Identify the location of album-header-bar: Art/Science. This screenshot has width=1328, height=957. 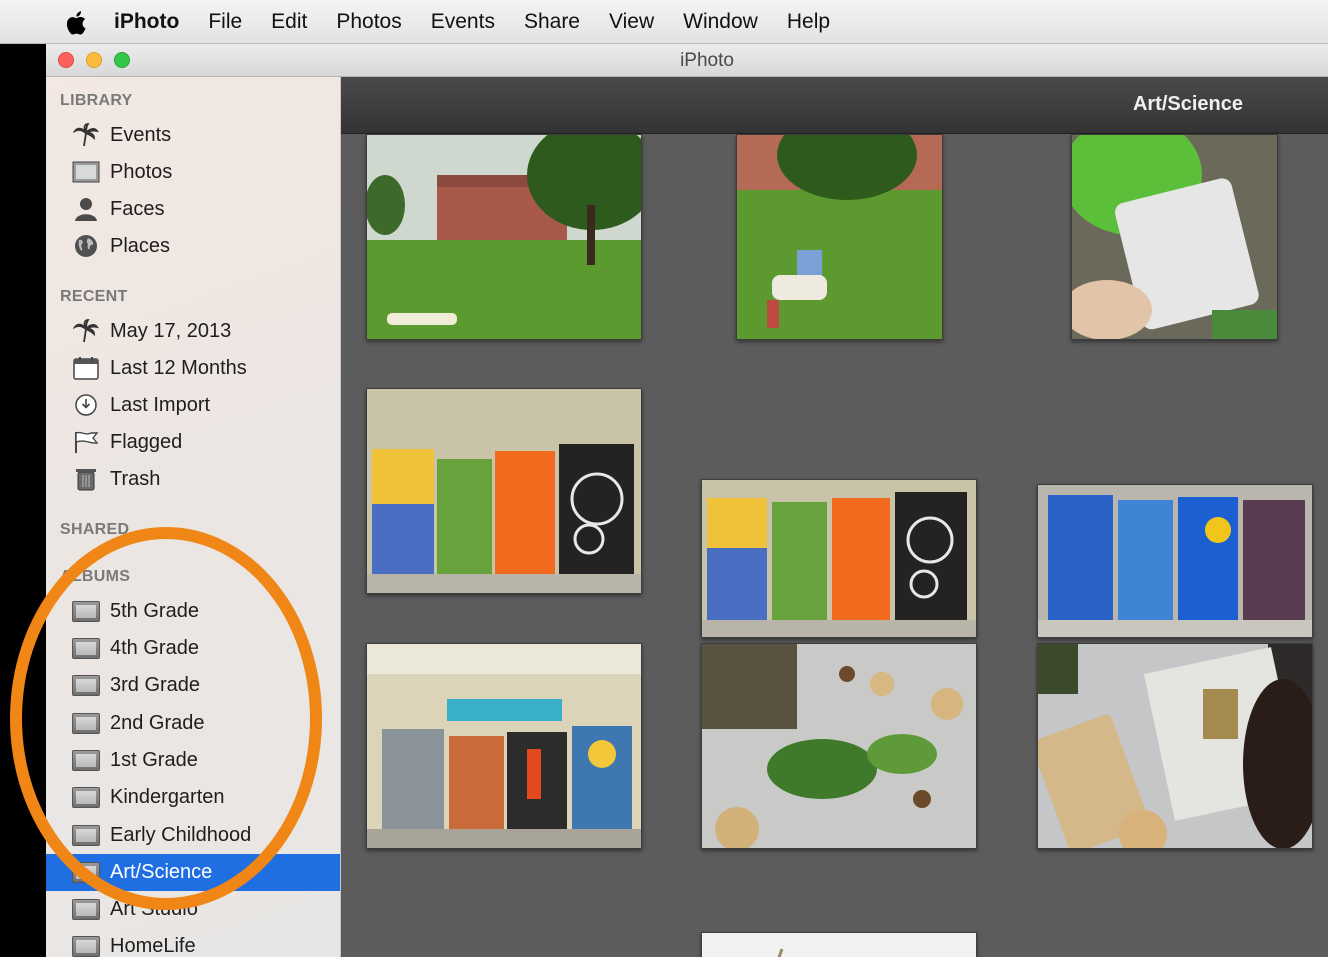
(834, 105).